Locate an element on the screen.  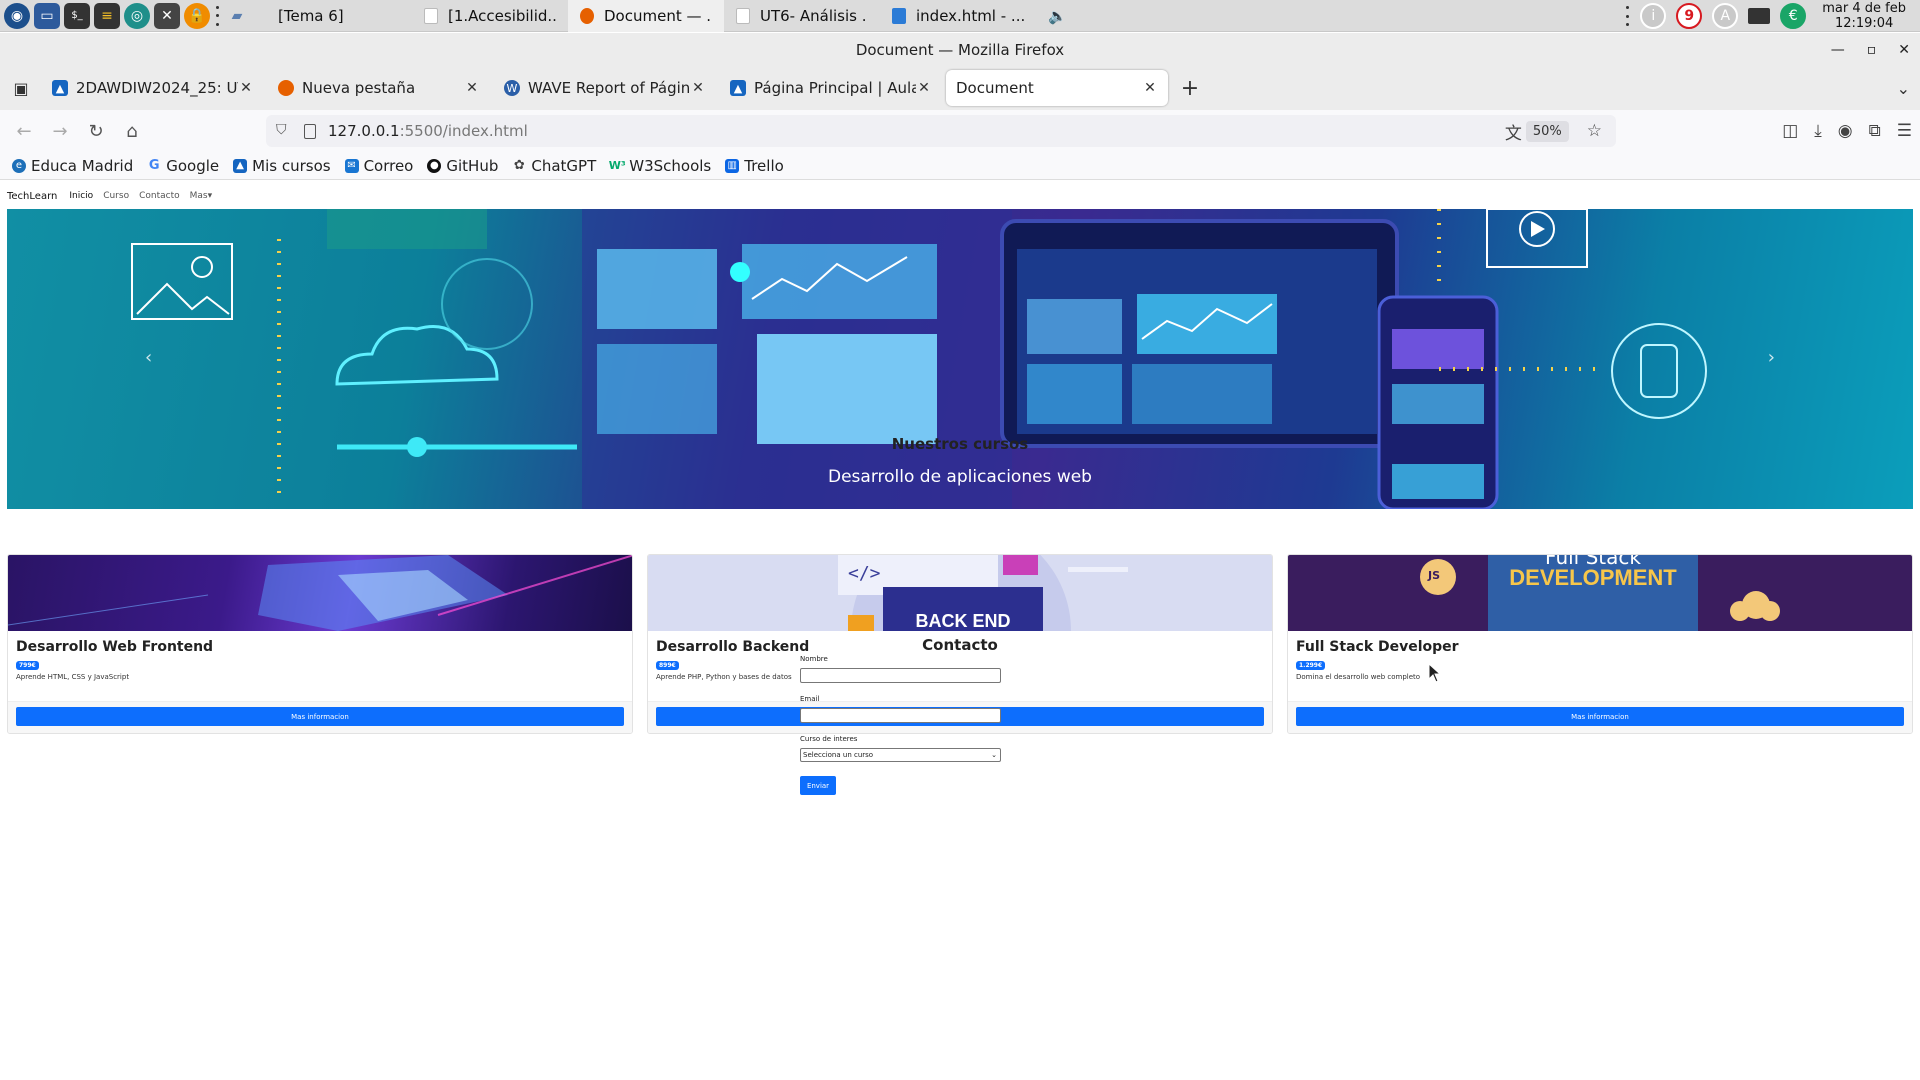
bookmark-item: ▥ Trello is located at coordinates (754, 166).